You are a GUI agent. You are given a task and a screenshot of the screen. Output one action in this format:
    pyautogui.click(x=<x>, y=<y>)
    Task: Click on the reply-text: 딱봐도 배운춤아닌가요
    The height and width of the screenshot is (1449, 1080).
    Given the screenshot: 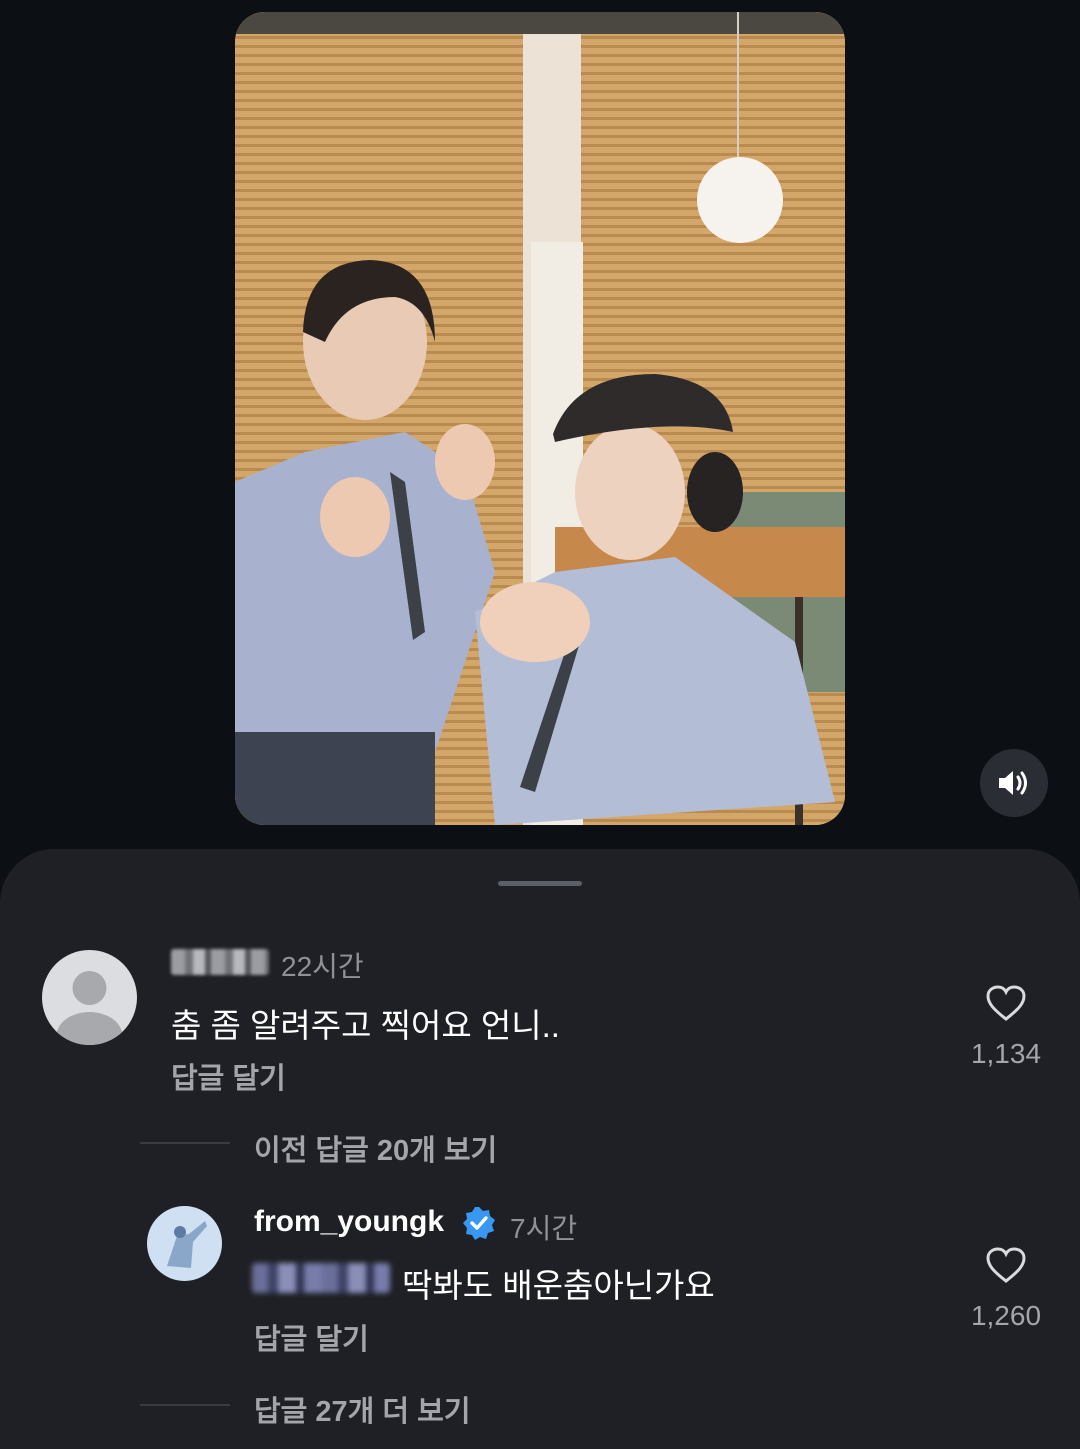 What is the action you would take?
    pyautogui.click(x=558, y=1285)
    